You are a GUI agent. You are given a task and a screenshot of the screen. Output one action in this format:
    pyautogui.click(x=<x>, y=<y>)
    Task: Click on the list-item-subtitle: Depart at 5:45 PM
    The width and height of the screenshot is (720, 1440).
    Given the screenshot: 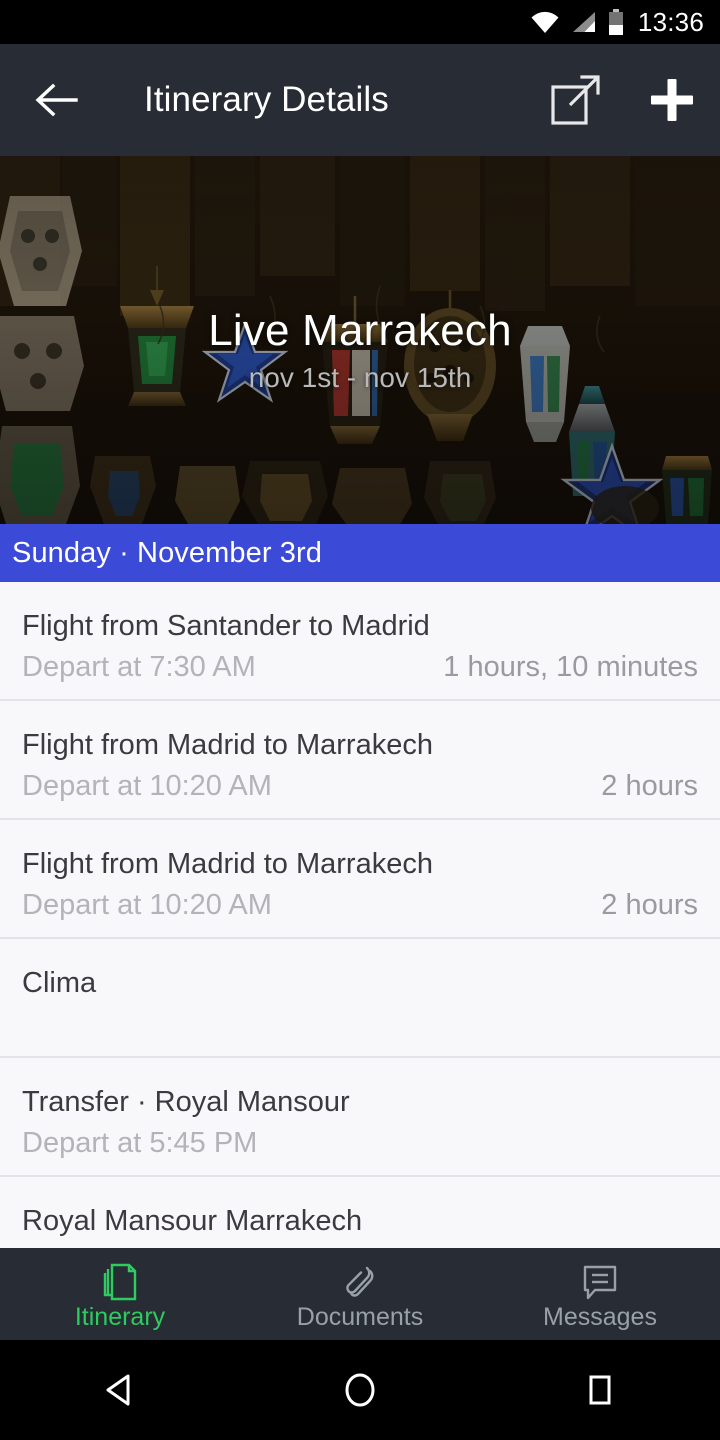 What is the action you would take?
    pyautogui.click(x=140, y=1143)
    